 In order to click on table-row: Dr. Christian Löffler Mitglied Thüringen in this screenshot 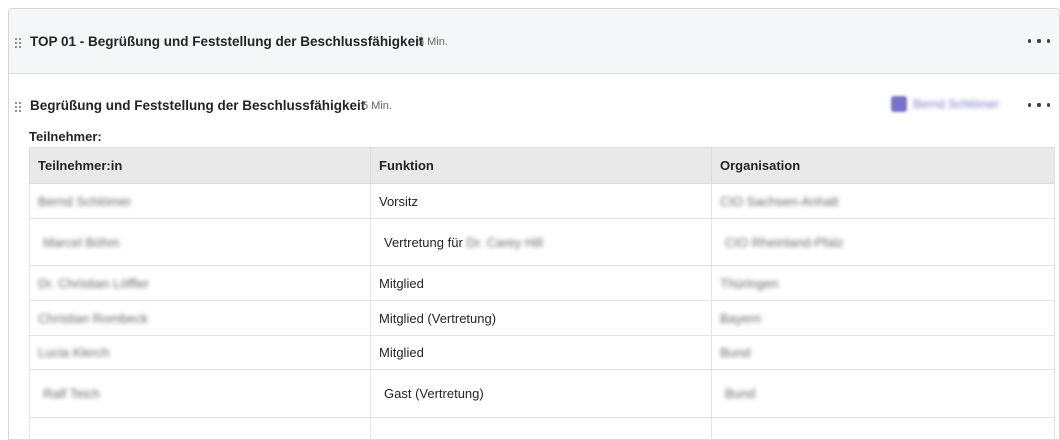, I will do `click(542, 283)`.